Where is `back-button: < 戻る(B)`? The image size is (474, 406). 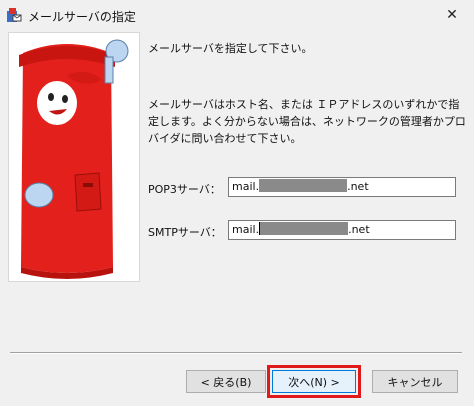 back-button: < 戻る(B) is located at coordinates (226, 381).